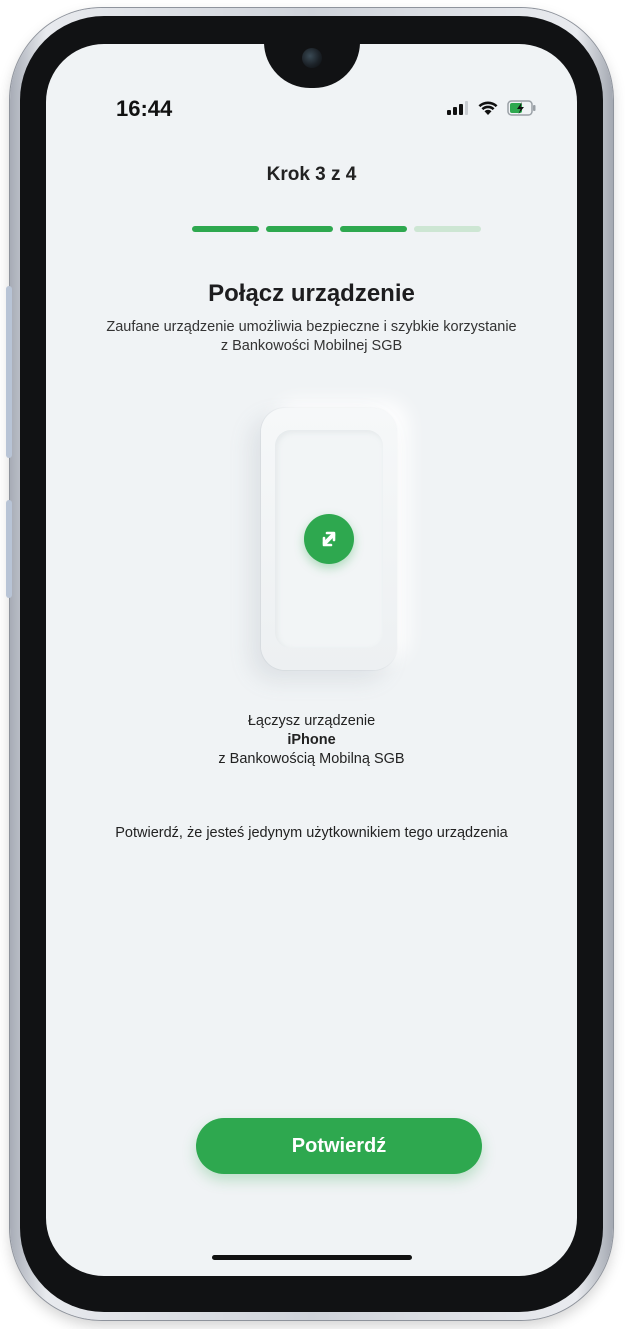  Describe the element at coordinates (311, 58) in the screenshot. I see `front-camera` at that location.